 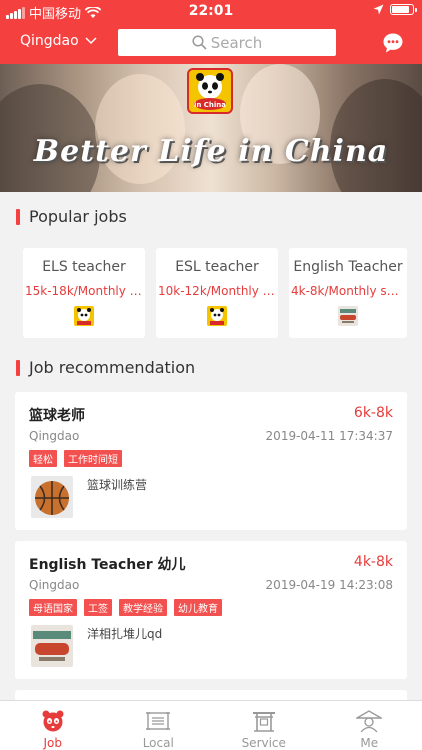 I want to click on popular-job-card: ESL teacher 10k-12k/Monthly salary, so click(x=217, y=293).